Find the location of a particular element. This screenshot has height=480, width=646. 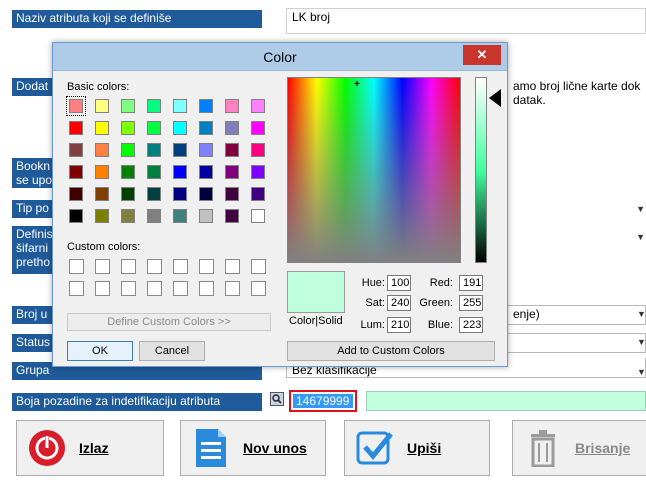

exit-button: Izlaz is located at coordinates (90, 448).